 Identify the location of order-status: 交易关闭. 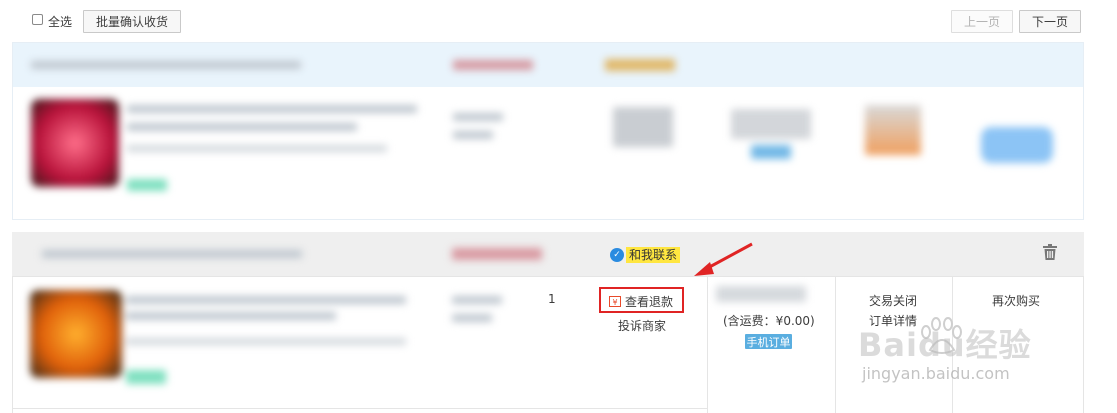
(893, 301).